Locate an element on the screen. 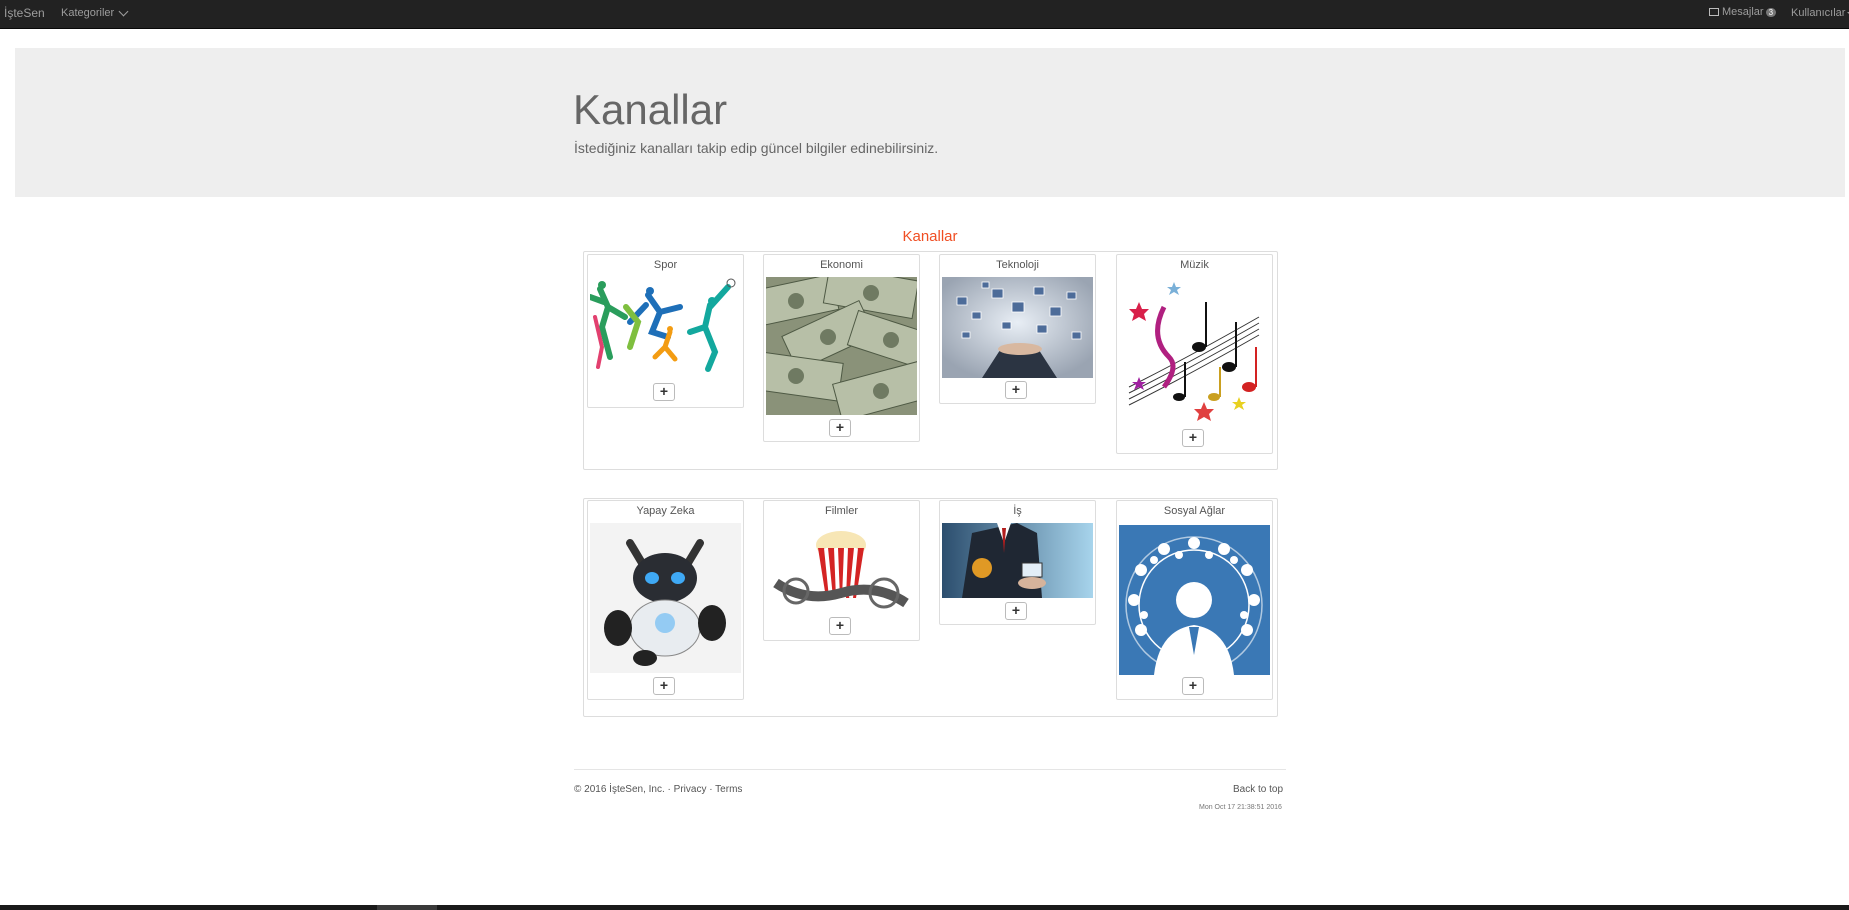  users-dropdown: Kullanıcılar is located at coordinates (1820, 13).